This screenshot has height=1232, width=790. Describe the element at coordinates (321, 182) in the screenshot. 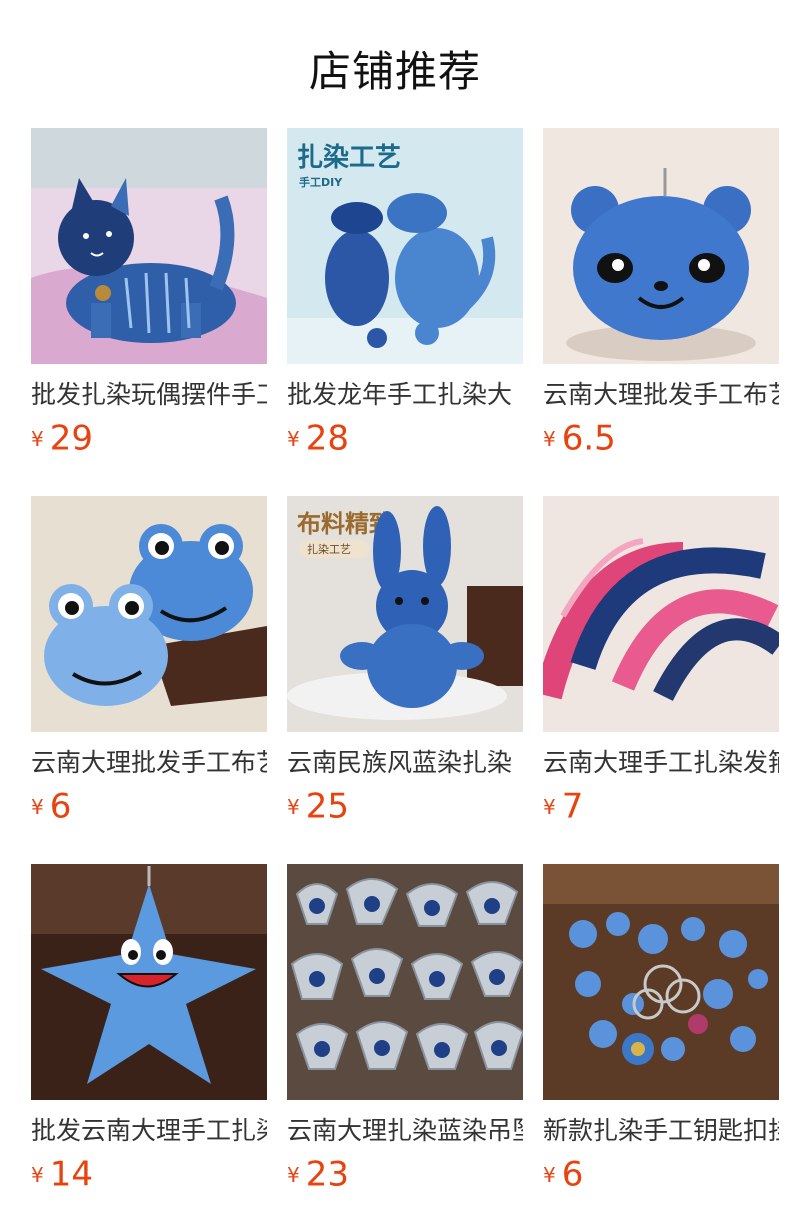

I see `image-sub-text: 手工DIY` at that location.